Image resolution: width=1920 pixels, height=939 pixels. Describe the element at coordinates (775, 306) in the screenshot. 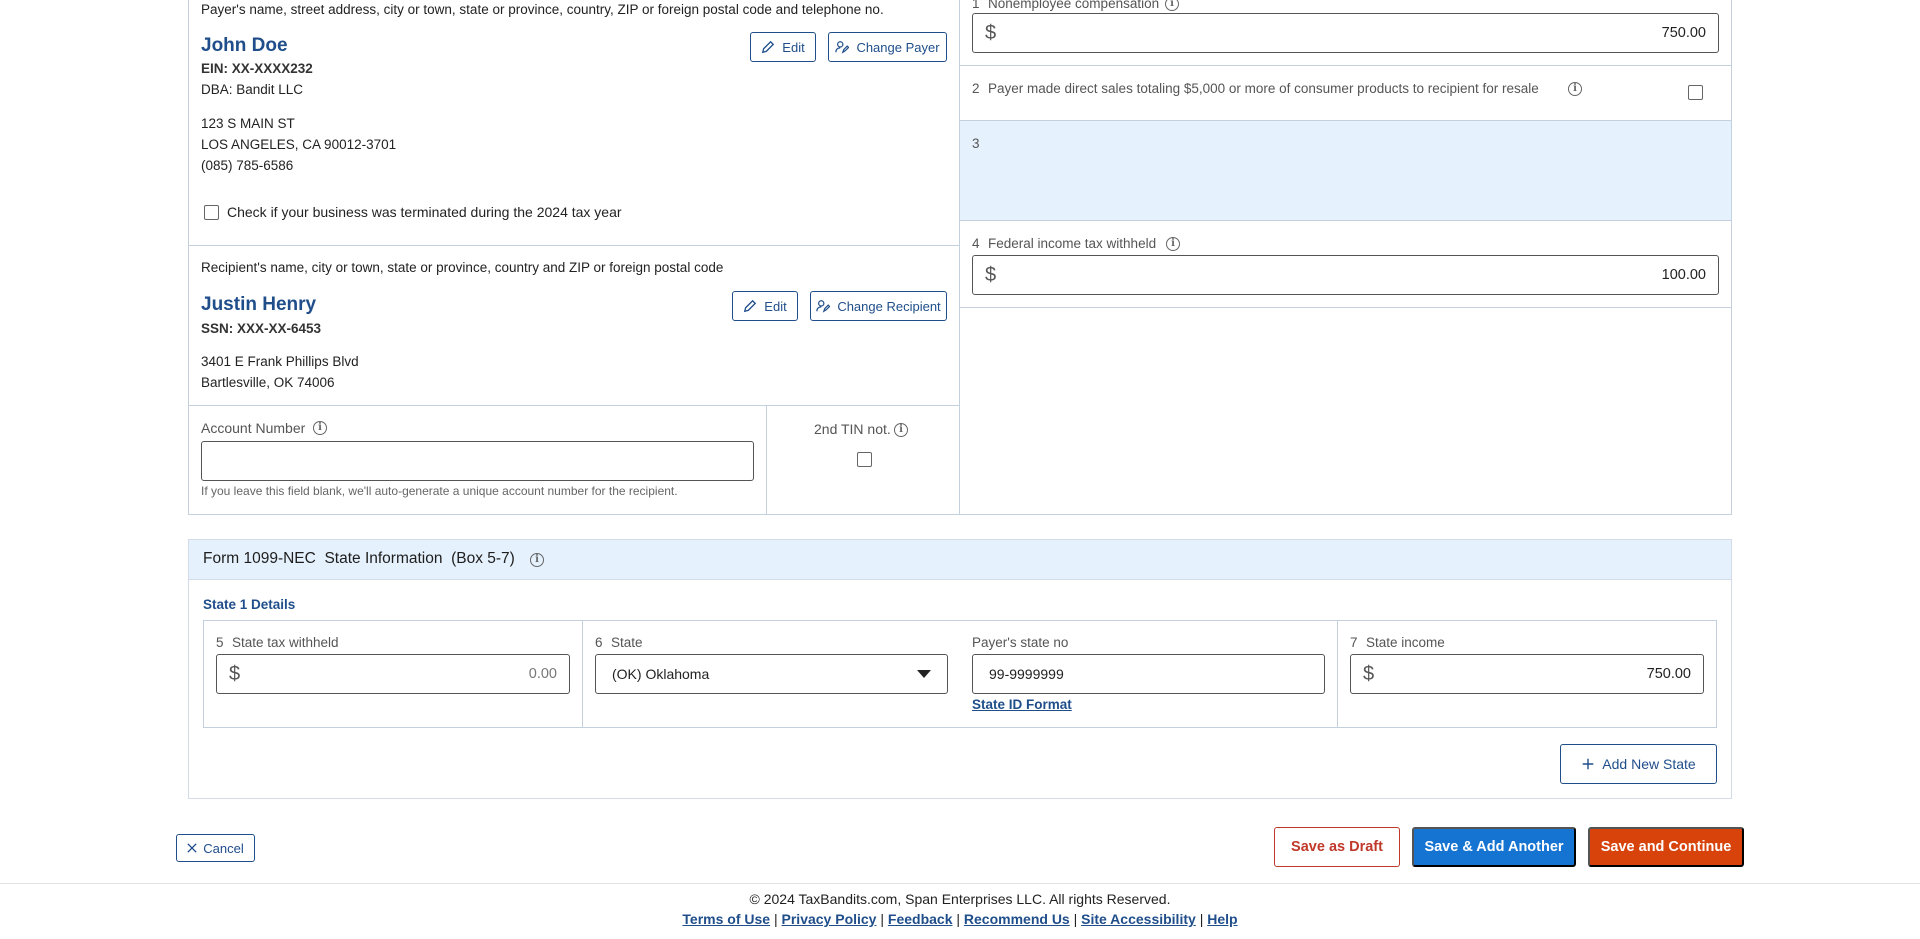

I see `recipient-edit-label: Edit` at that location.